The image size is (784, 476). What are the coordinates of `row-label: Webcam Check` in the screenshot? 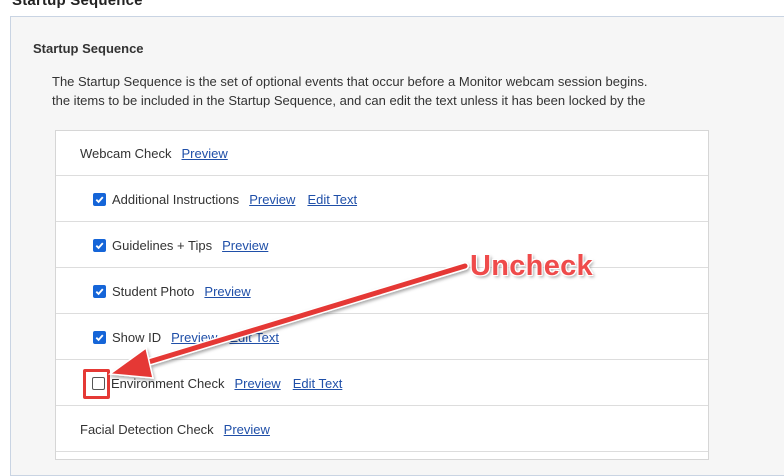 It's located at (126, 153).